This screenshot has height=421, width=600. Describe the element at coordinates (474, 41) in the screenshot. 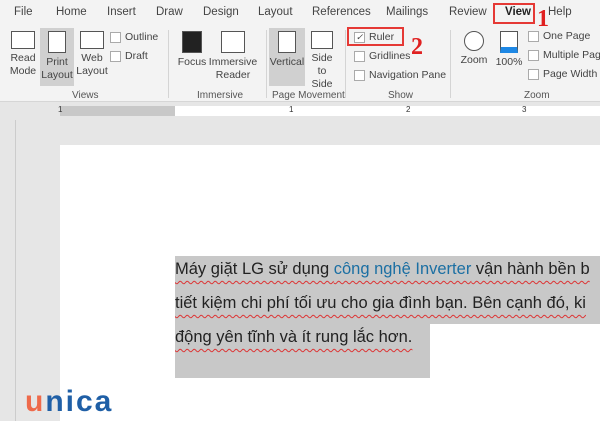

I see `magnifier-icon` at that location.